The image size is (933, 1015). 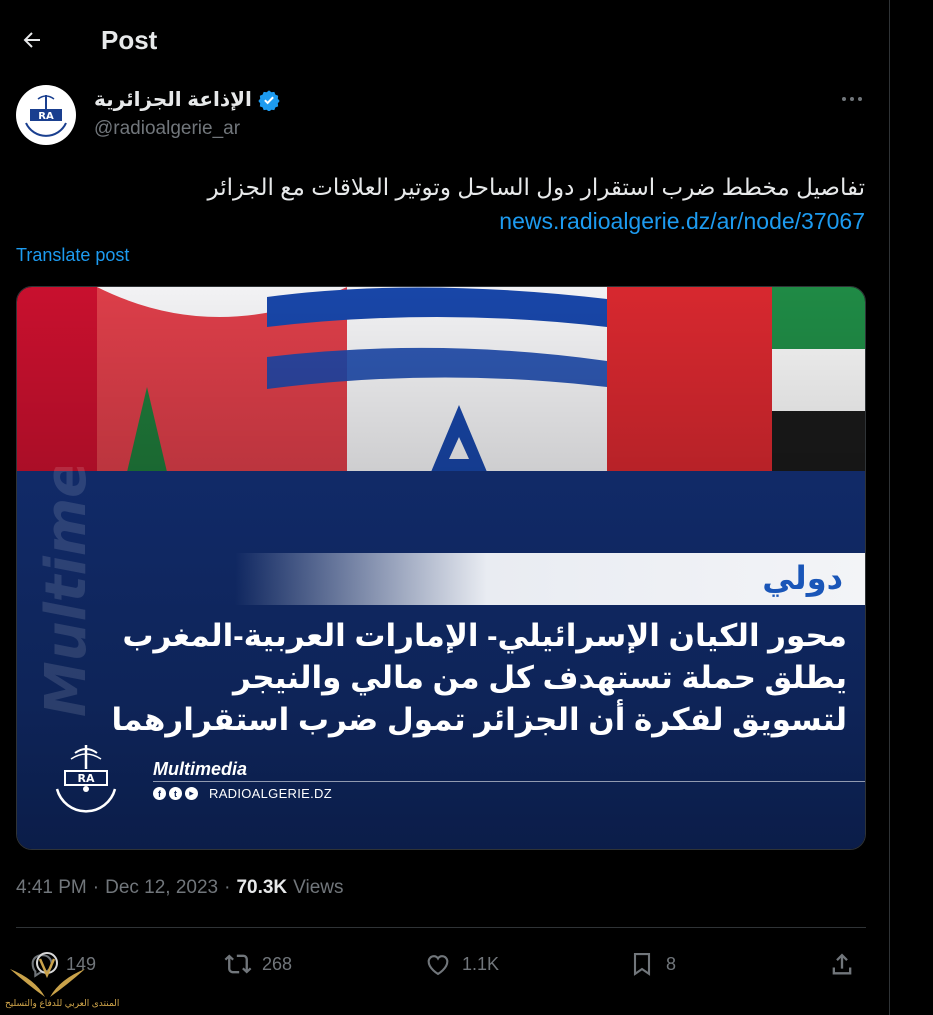 I want to click on share-icon, so click(x=842, y=964).